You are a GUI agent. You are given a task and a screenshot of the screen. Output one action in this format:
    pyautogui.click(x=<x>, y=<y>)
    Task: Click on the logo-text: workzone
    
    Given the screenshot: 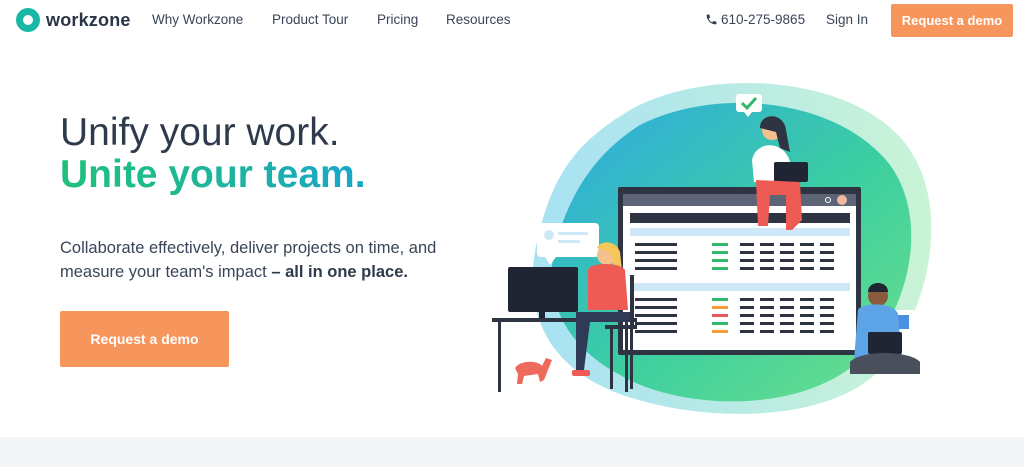 What is the action you would take?
    pyautogui.click(x=88, y=19)
    